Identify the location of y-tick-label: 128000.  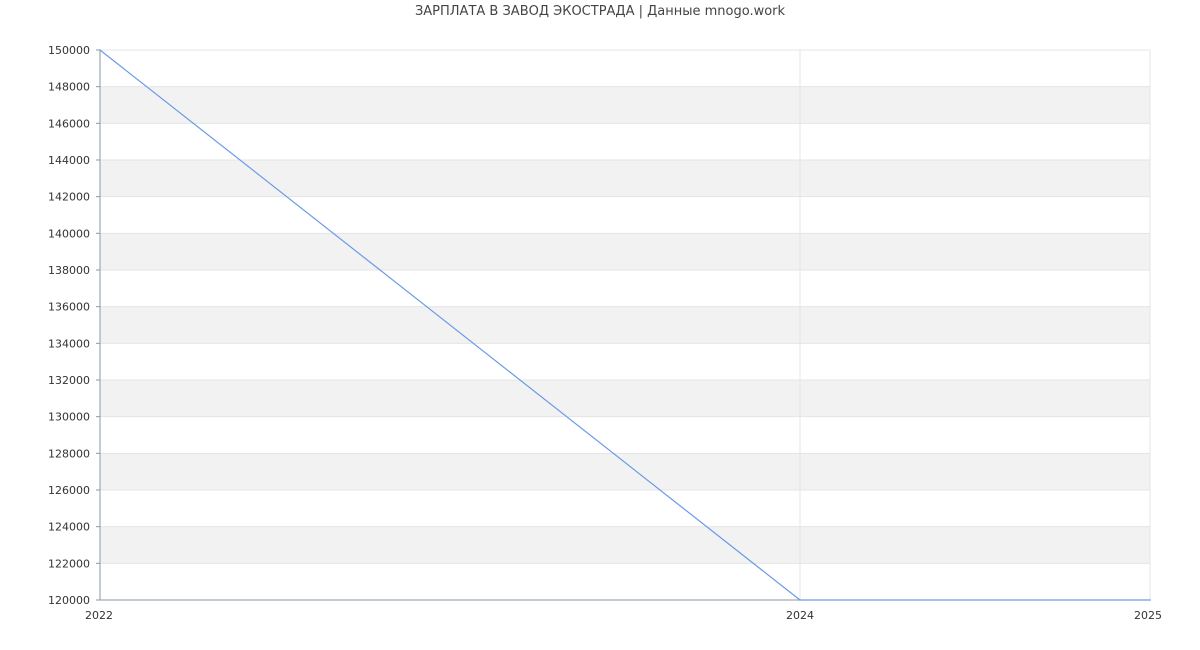
(69, 453).